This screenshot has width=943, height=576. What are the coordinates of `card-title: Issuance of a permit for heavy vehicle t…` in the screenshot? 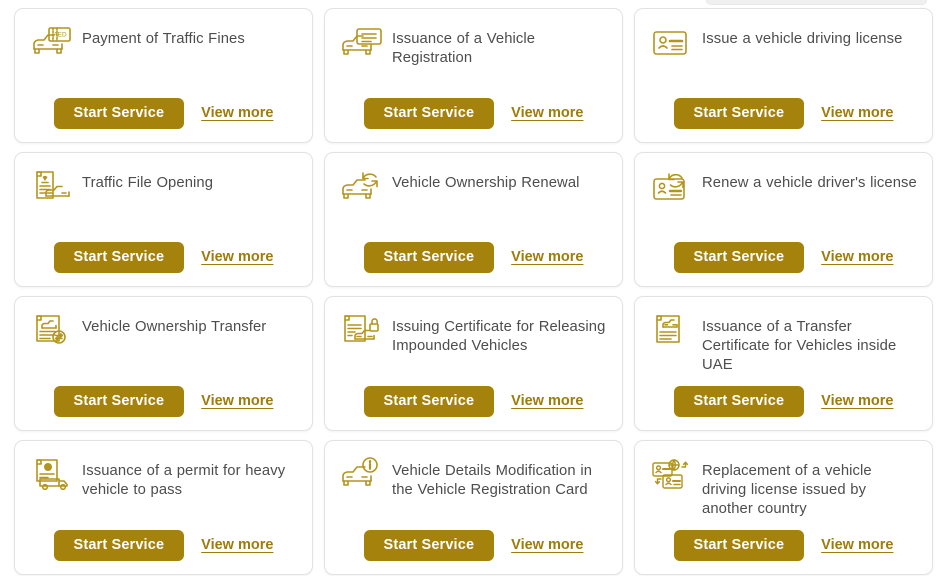 It's located at (184, 480).